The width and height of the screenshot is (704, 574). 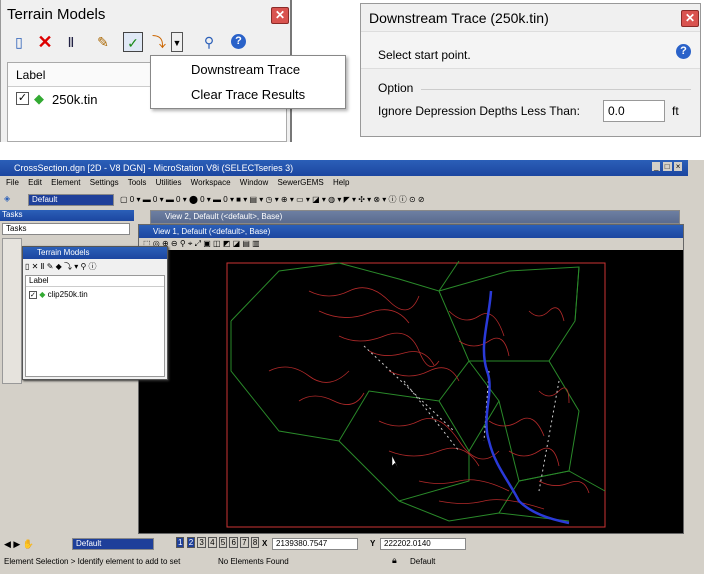 What do you see at coordinates (75, 99) in the screenshot?
I see `item-label: 250k.tin` at bounding box center [75, 99].